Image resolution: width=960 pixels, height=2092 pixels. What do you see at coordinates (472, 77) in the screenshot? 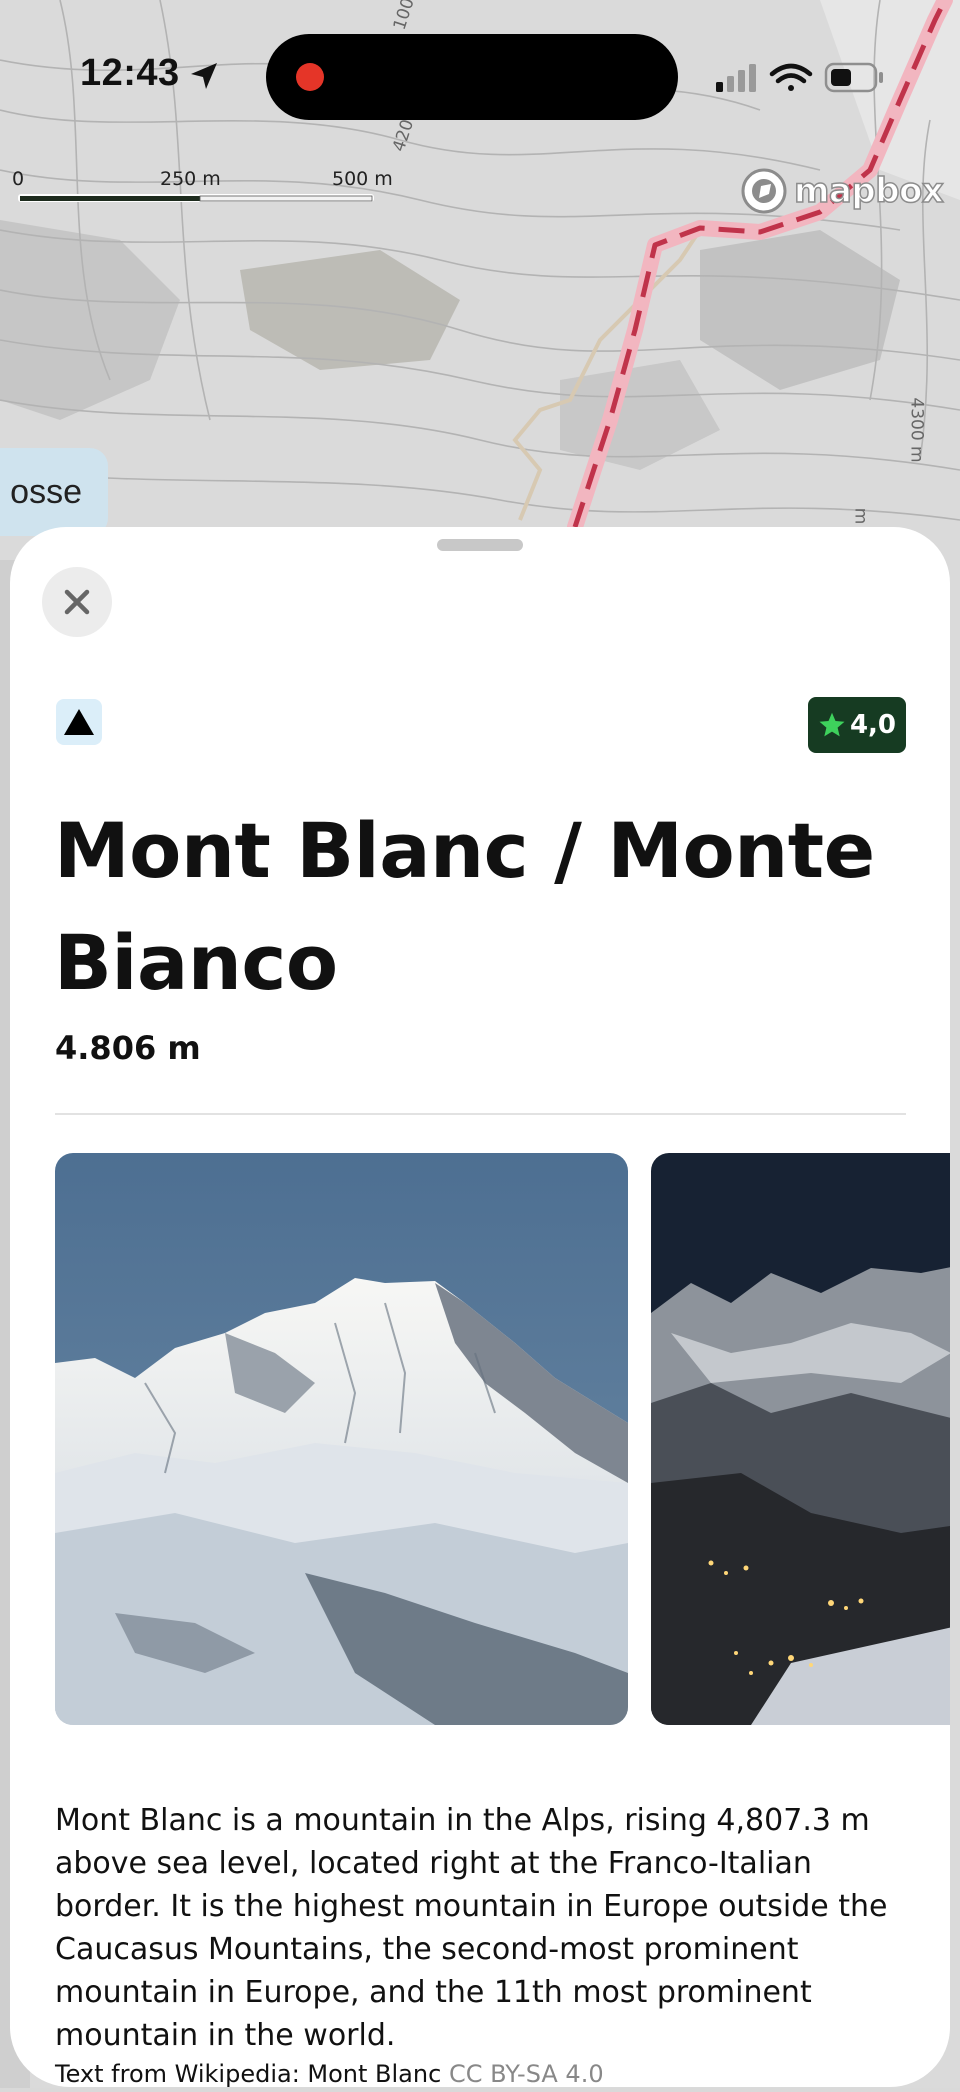
I see `dynamic-island` at bounding box center [472, 77].